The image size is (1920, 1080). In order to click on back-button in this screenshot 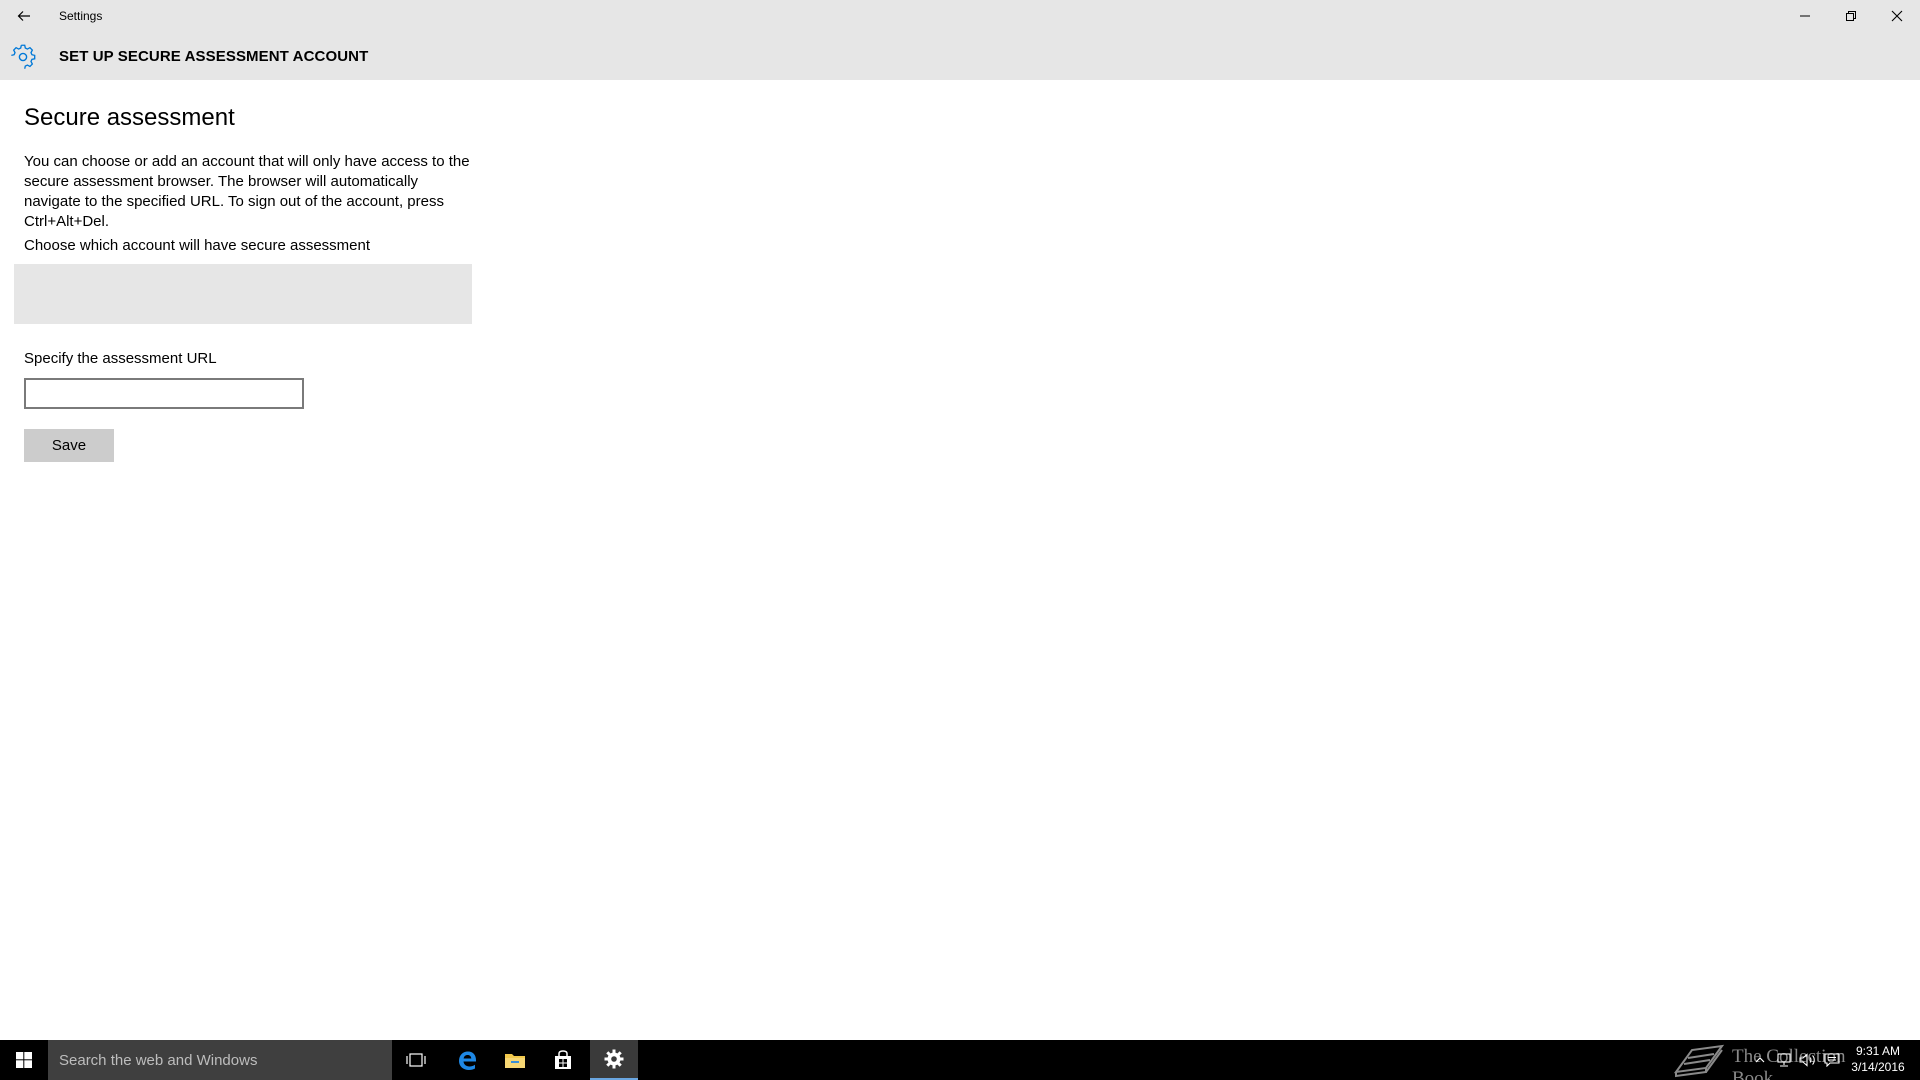, I will do `click(24, 16)`.